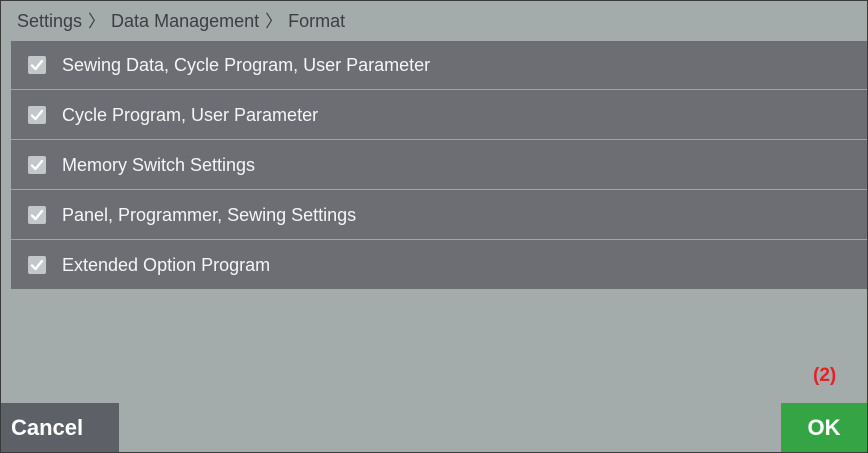  I want to click on option-label: Memory Switch Settings, so click(159, 165).